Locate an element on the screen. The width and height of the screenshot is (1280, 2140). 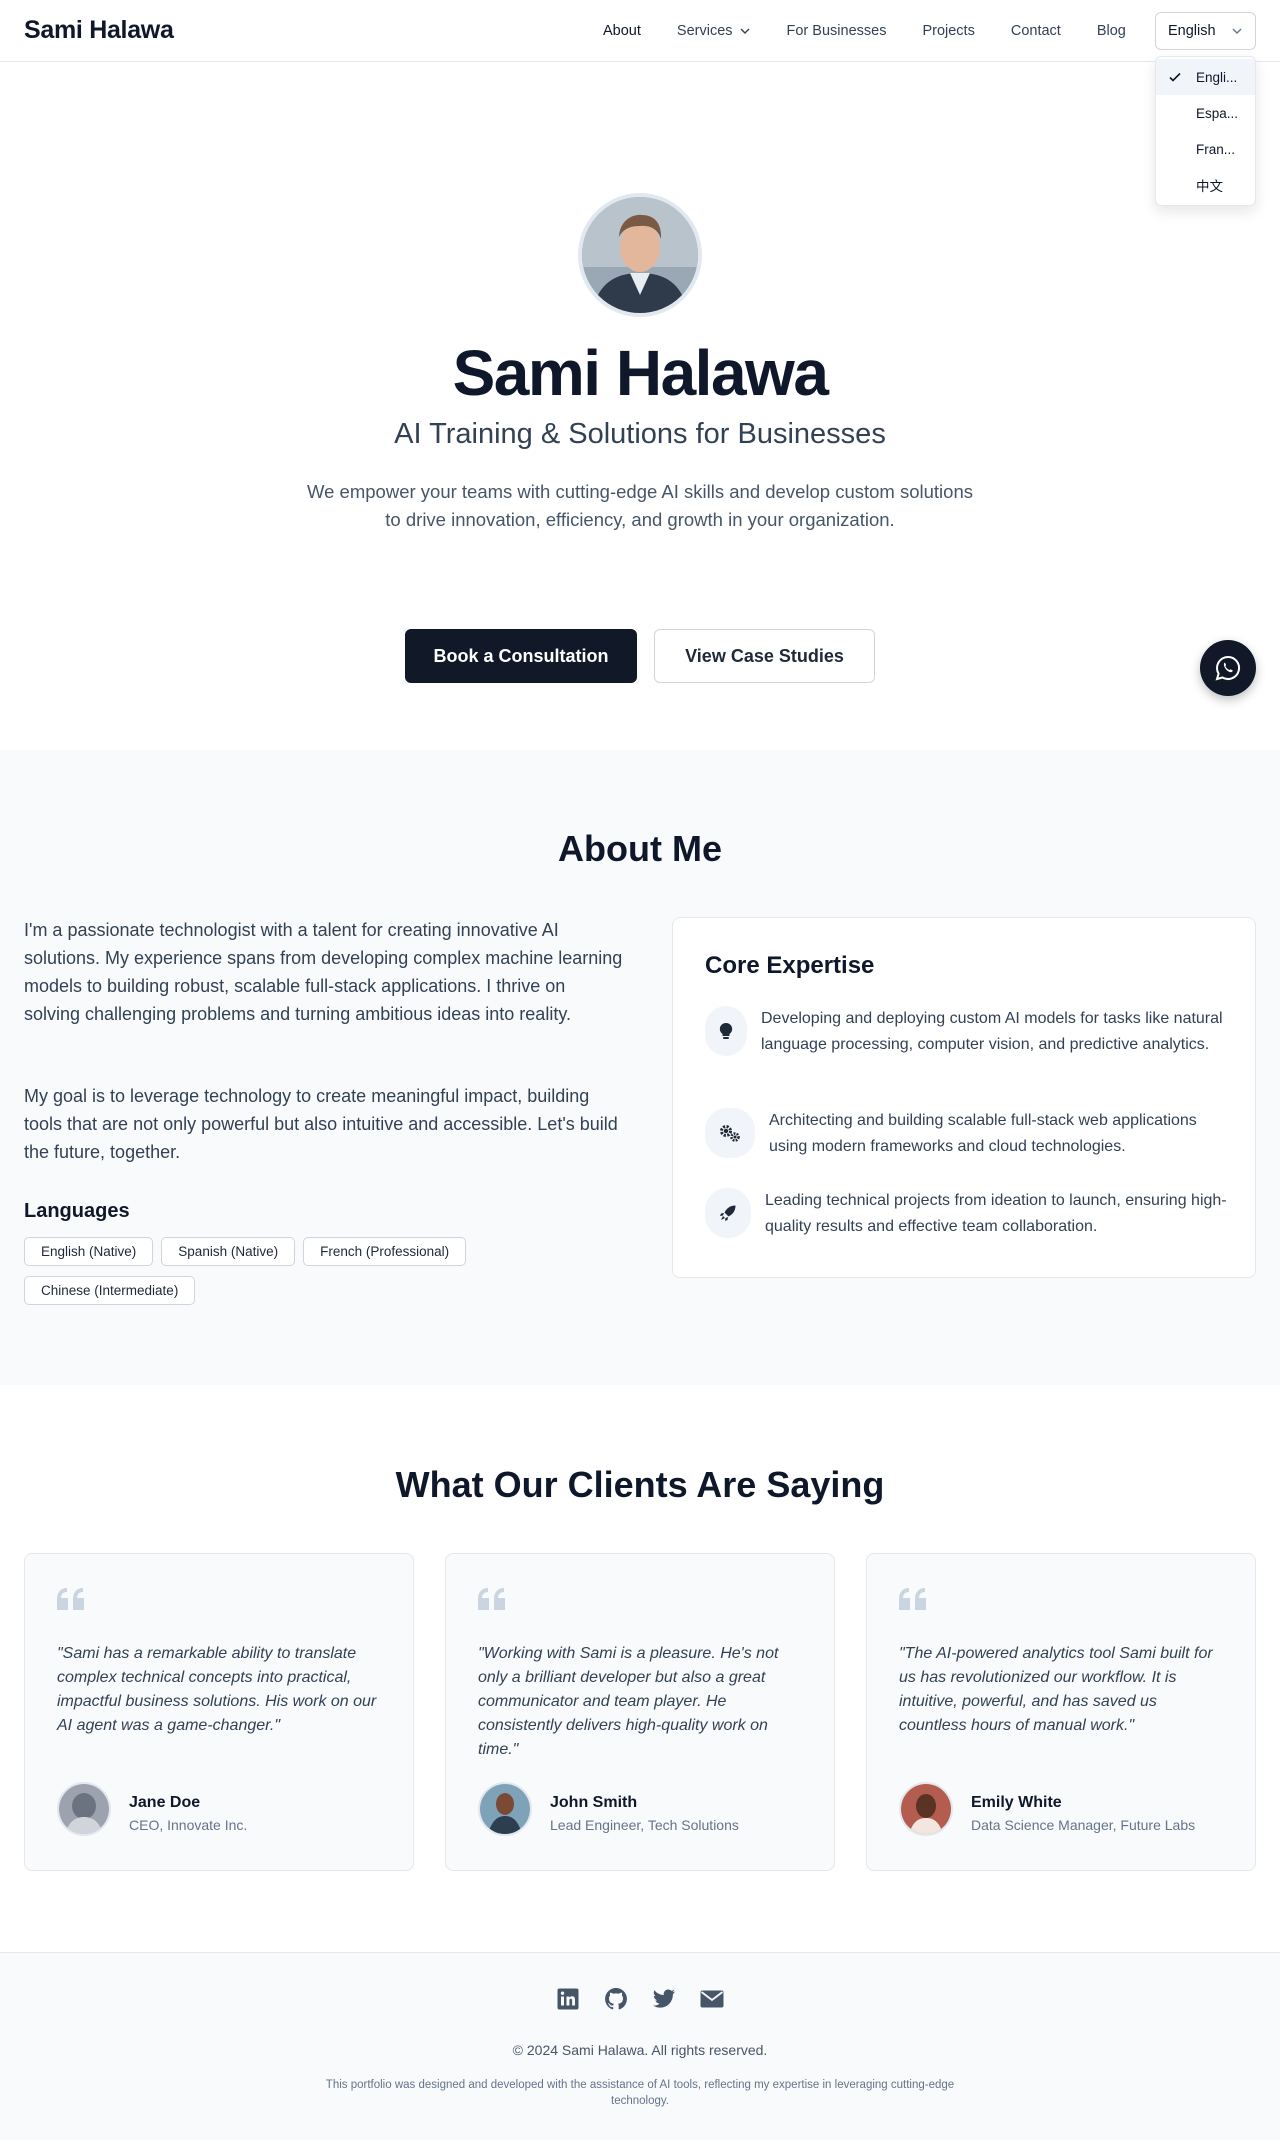
nav-projects: Projects is located at coordinates (948, 31).